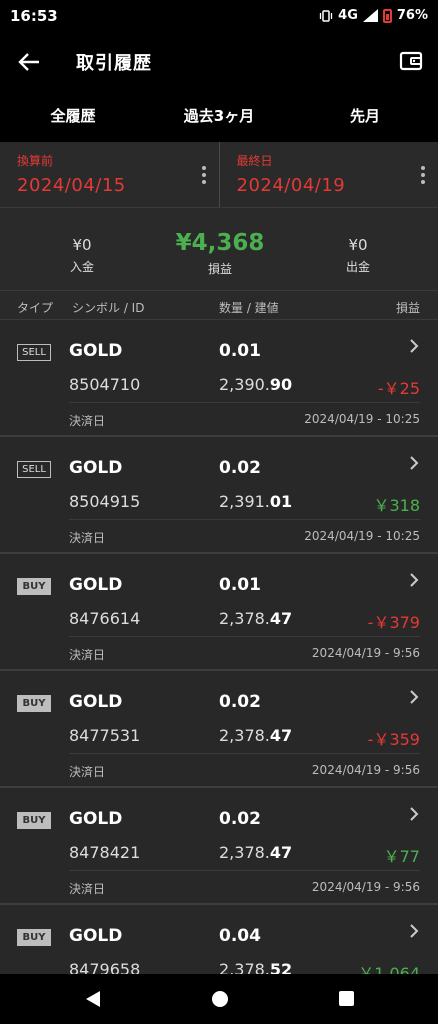  What do you see at coordinates (82, 245) in the screenshot?
I see `deposit-value: ¥0` at bounding box center [82, 245].